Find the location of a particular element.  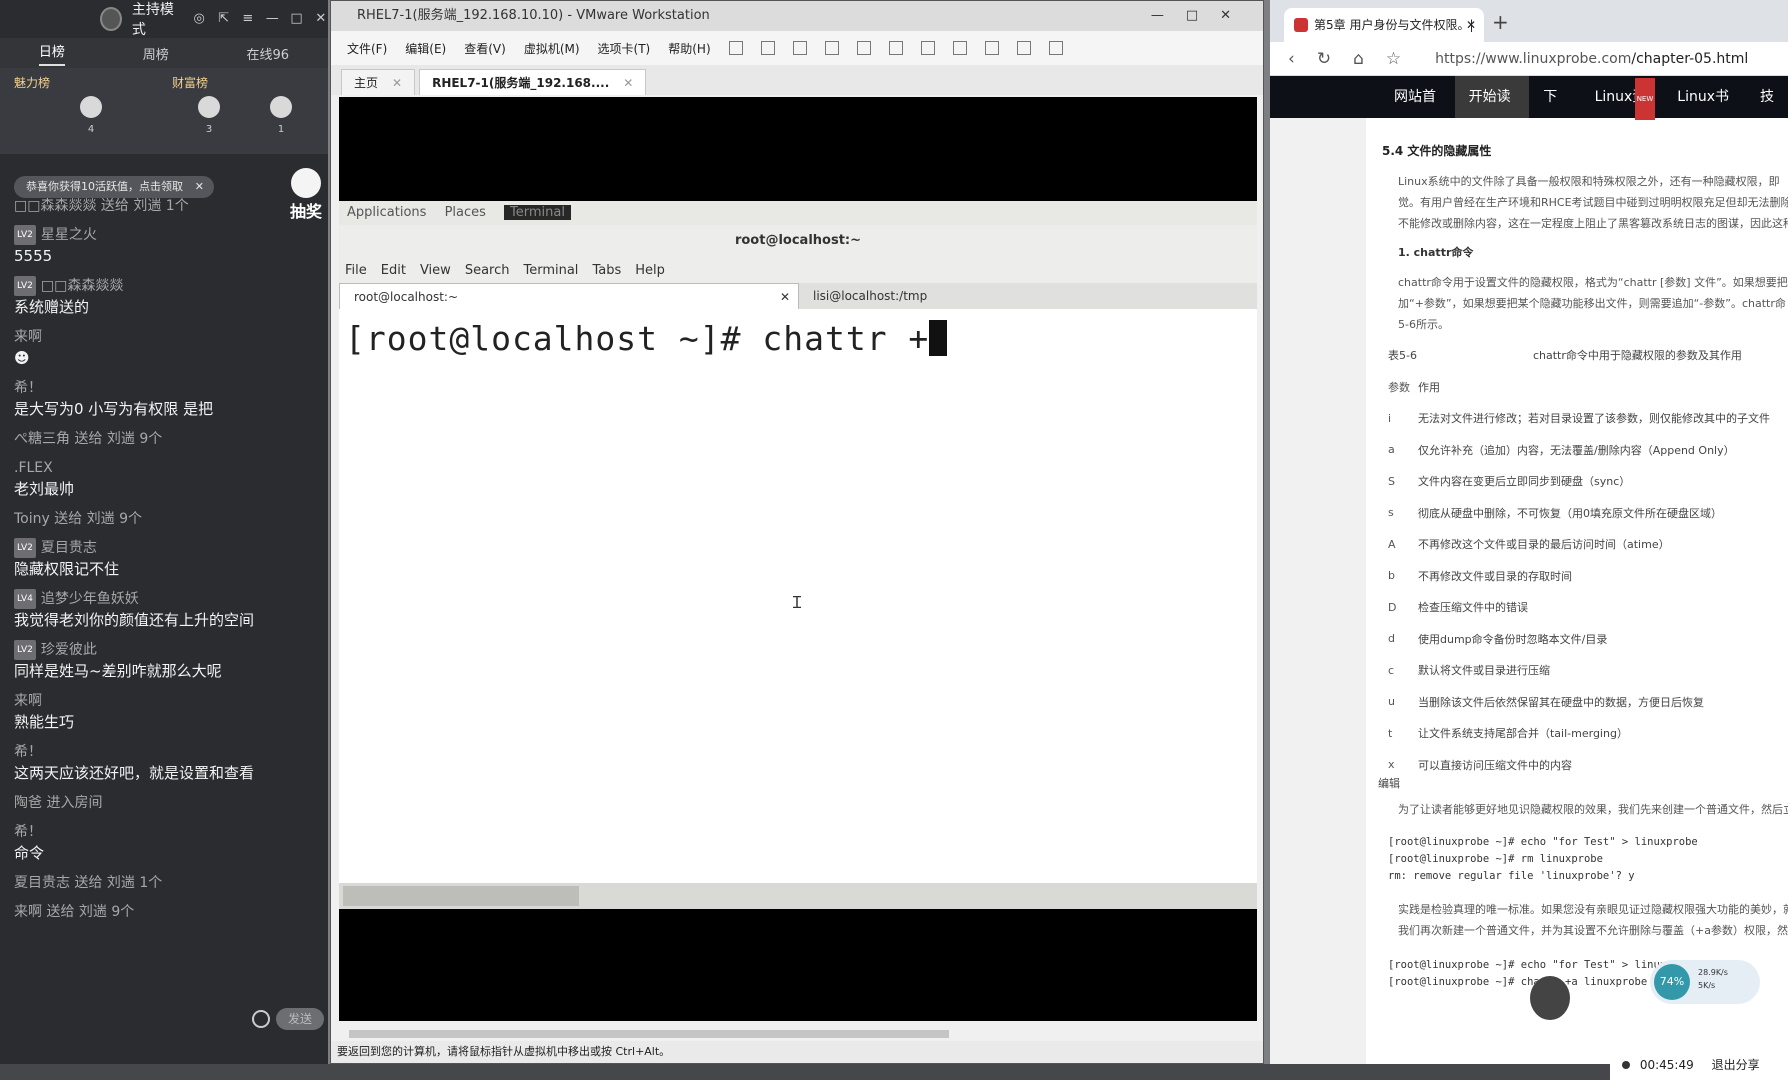

term-menu-file: File is located at coordinates (356, 270).